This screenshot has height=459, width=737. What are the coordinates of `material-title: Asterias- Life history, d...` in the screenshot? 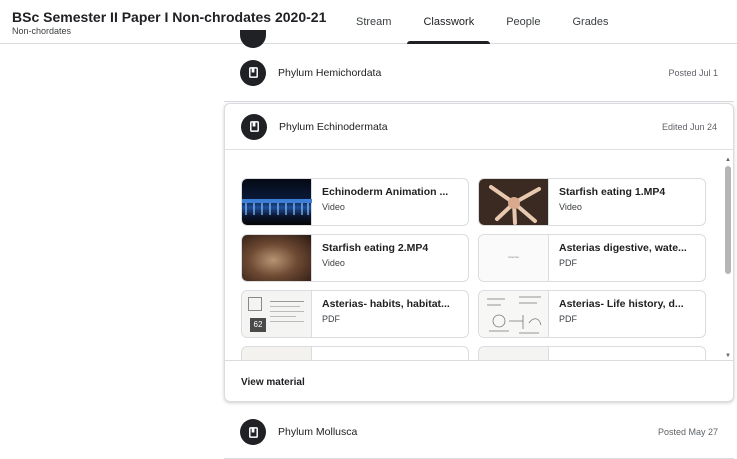 It's located at (621, 304).